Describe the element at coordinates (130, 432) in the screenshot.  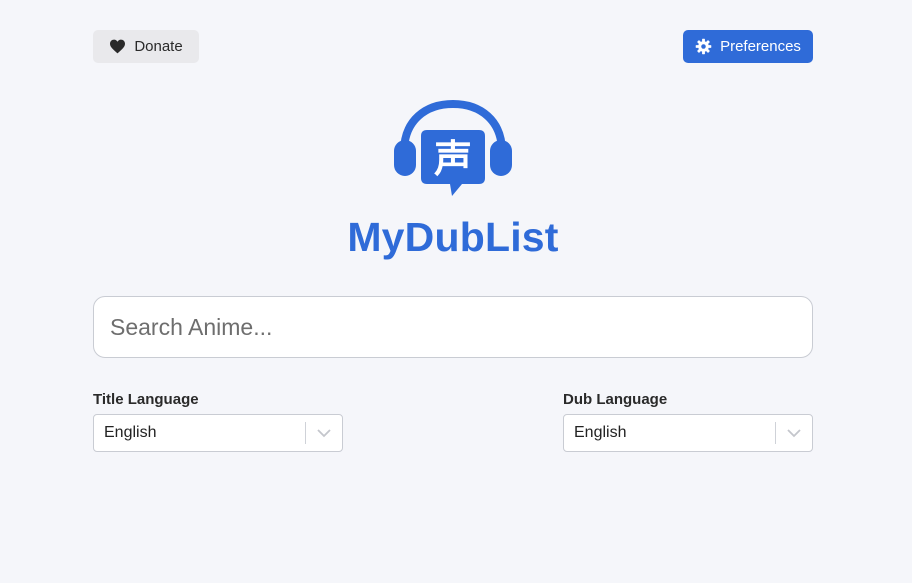
I see `title-language-value: English` at that location.